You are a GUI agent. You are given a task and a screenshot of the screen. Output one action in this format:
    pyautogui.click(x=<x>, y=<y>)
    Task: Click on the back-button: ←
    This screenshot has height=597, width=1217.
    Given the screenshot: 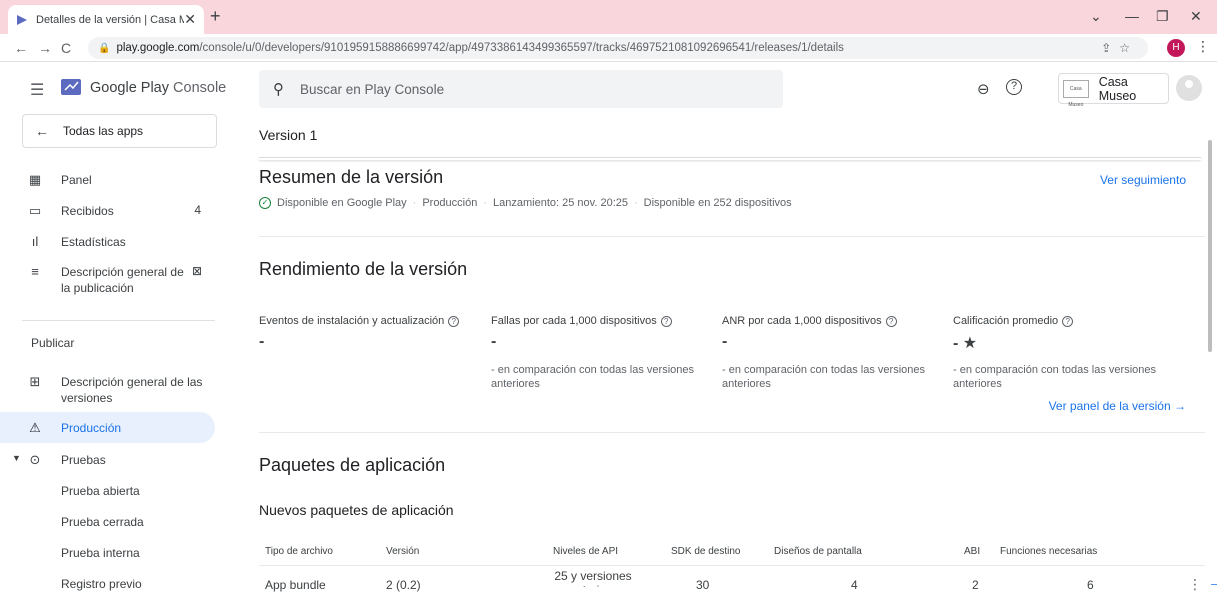 What is the action you would take?
    pyautogui.click(x=21, y=48)
    